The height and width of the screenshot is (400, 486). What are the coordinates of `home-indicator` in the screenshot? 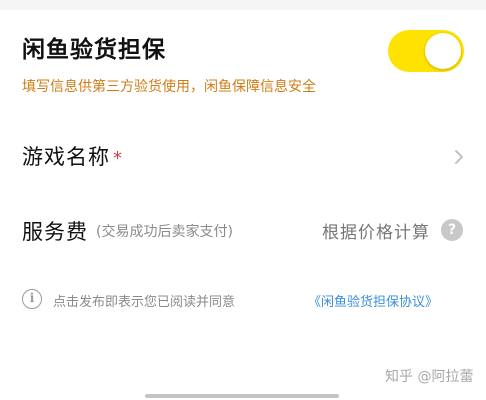 It's located at (242, 396).